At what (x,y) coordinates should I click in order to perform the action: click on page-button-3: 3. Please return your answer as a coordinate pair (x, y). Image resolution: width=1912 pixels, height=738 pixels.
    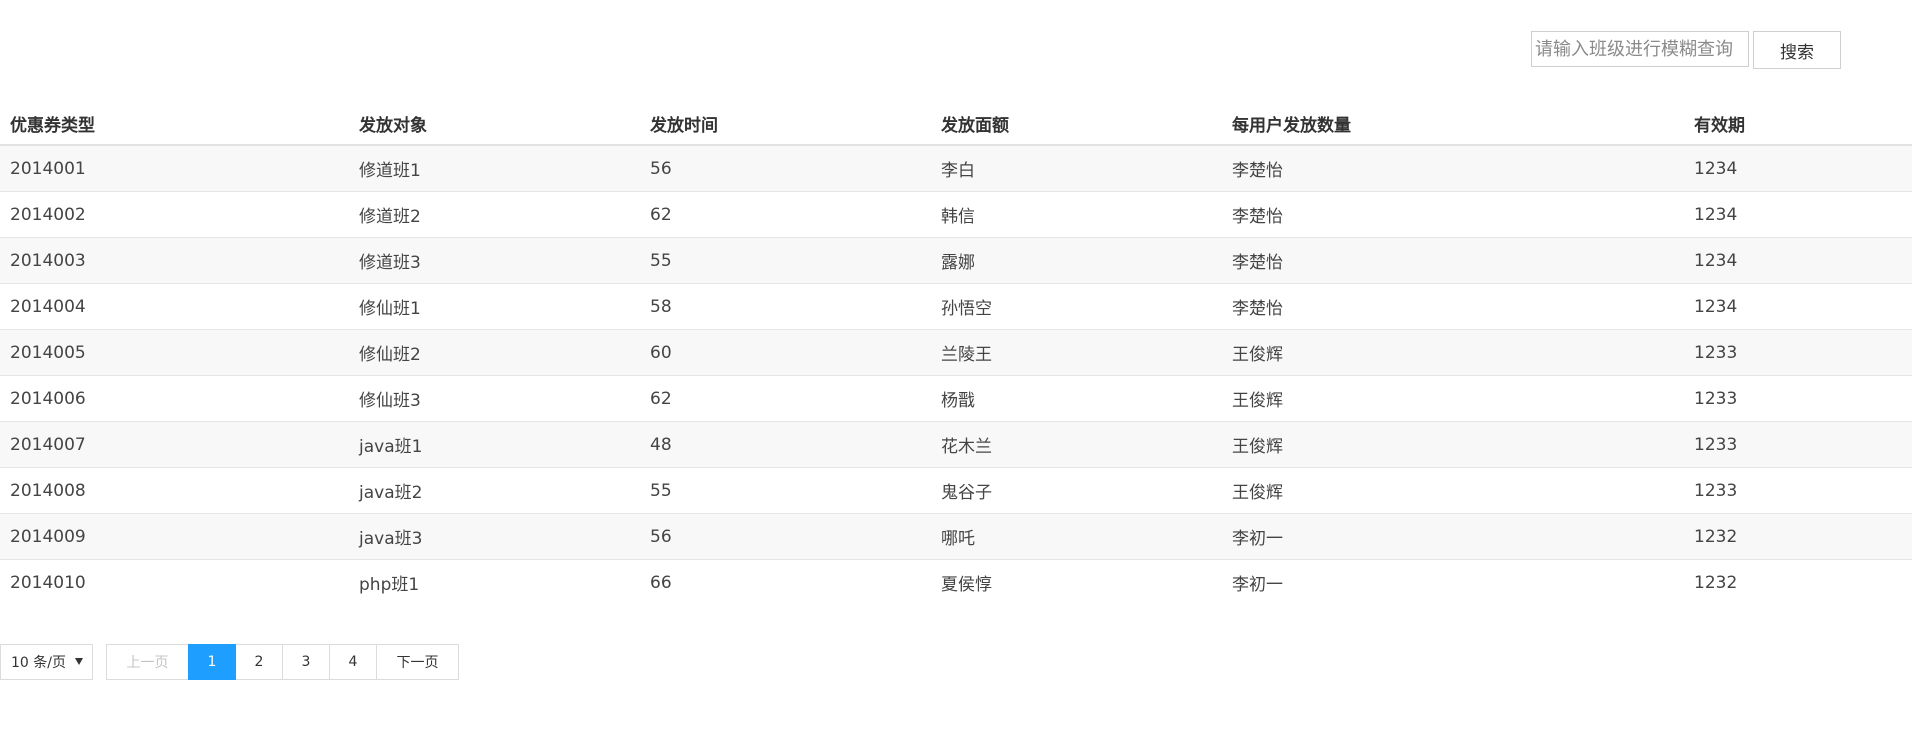
    Looking at the image, I should click on (306, 662).